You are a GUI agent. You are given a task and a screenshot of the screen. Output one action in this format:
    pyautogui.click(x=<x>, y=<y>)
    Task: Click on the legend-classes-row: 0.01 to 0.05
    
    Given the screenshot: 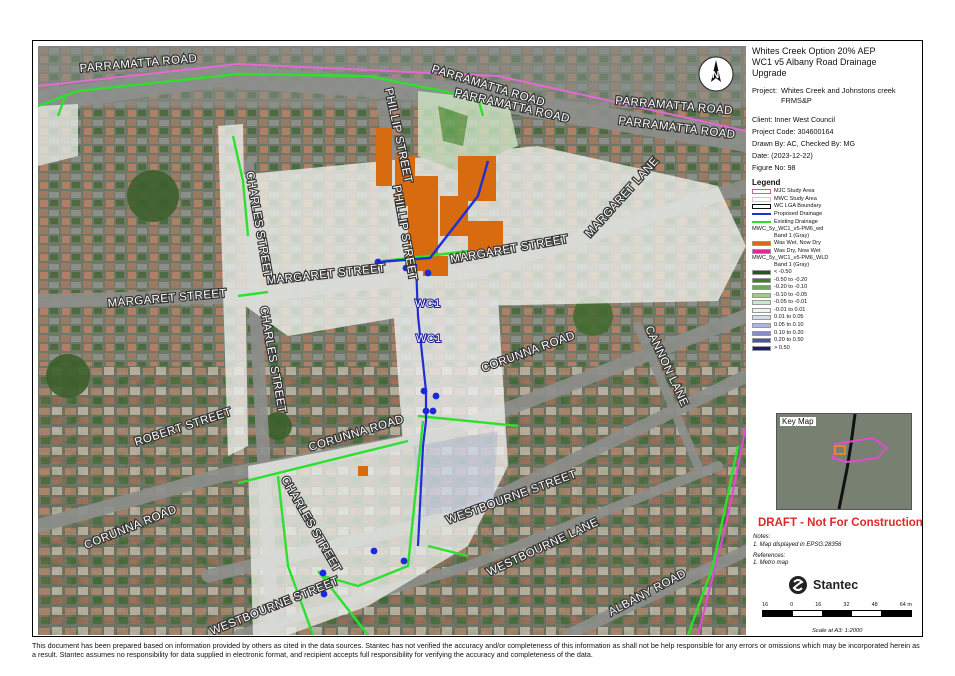 What is the action you would take?
    pyautogui.click(x=836, y=318)
    